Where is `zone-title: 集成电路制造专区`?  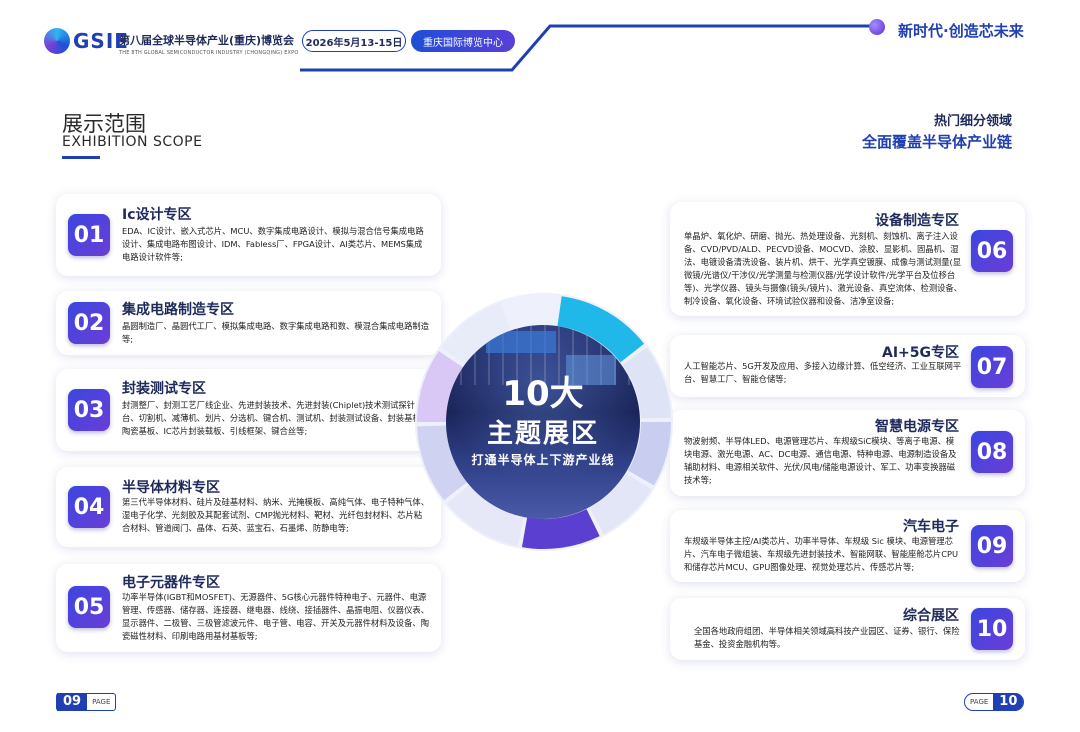 zone-title: 集成电路制造专区 is located at coordinates (178, 310).